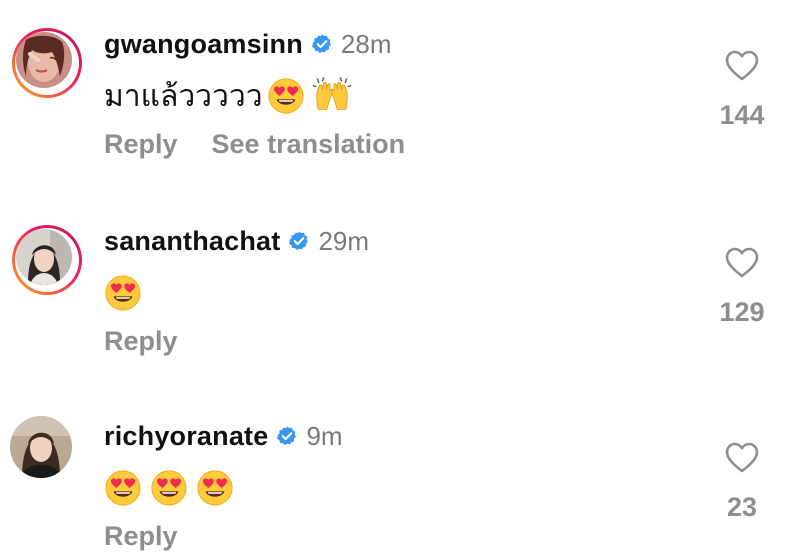 The height and width of the screenshot is (552, 800). Describe the element at coordinates (742, 115) in the screenshot. I see `like-count: 144` at that location.